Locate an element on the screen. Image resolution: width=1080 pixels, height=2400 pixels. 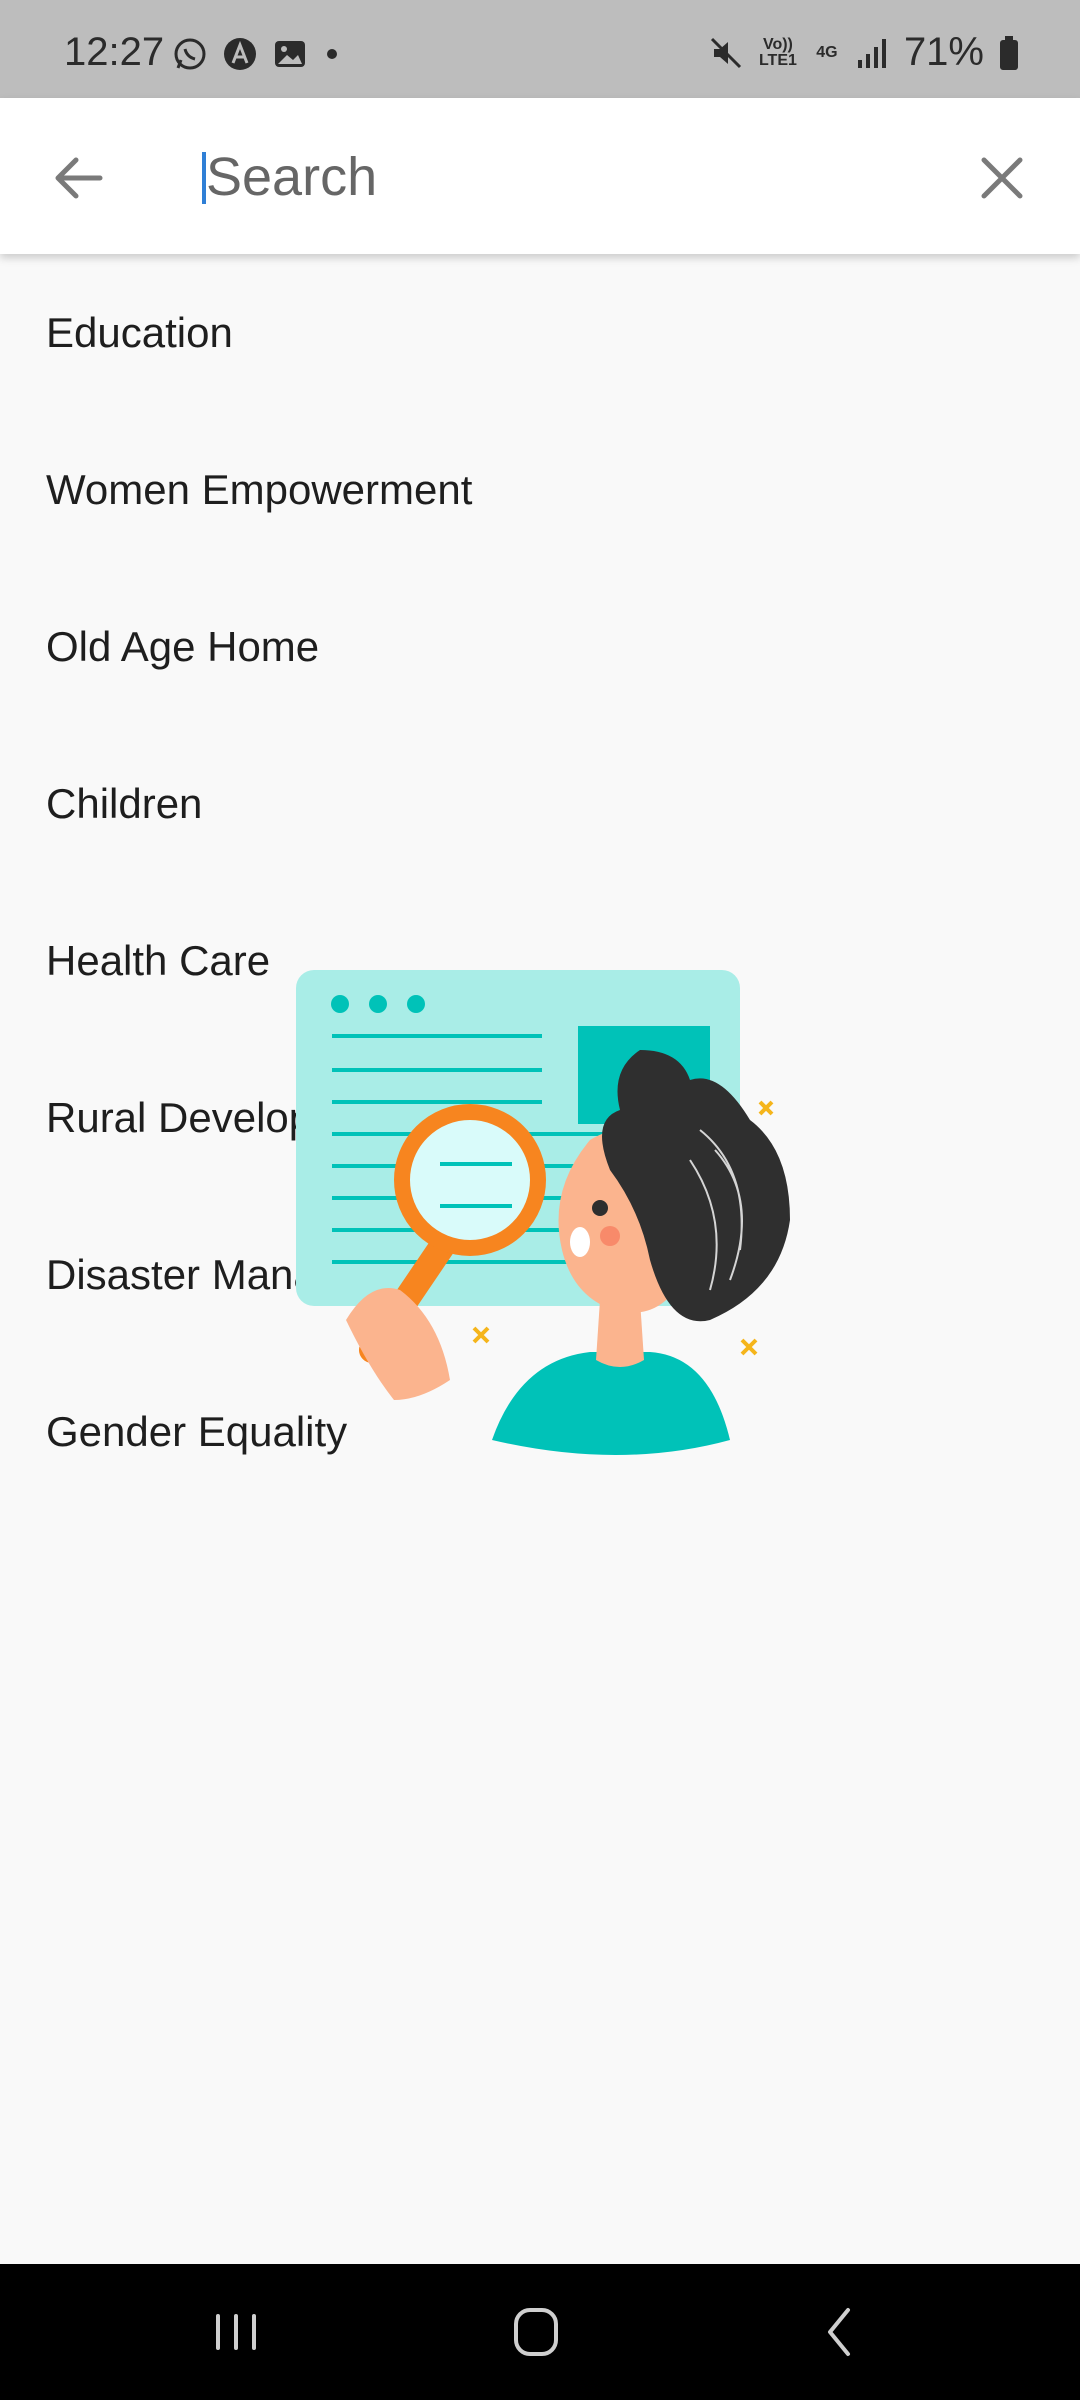
close-icon is located at coordinates (1002, 178).